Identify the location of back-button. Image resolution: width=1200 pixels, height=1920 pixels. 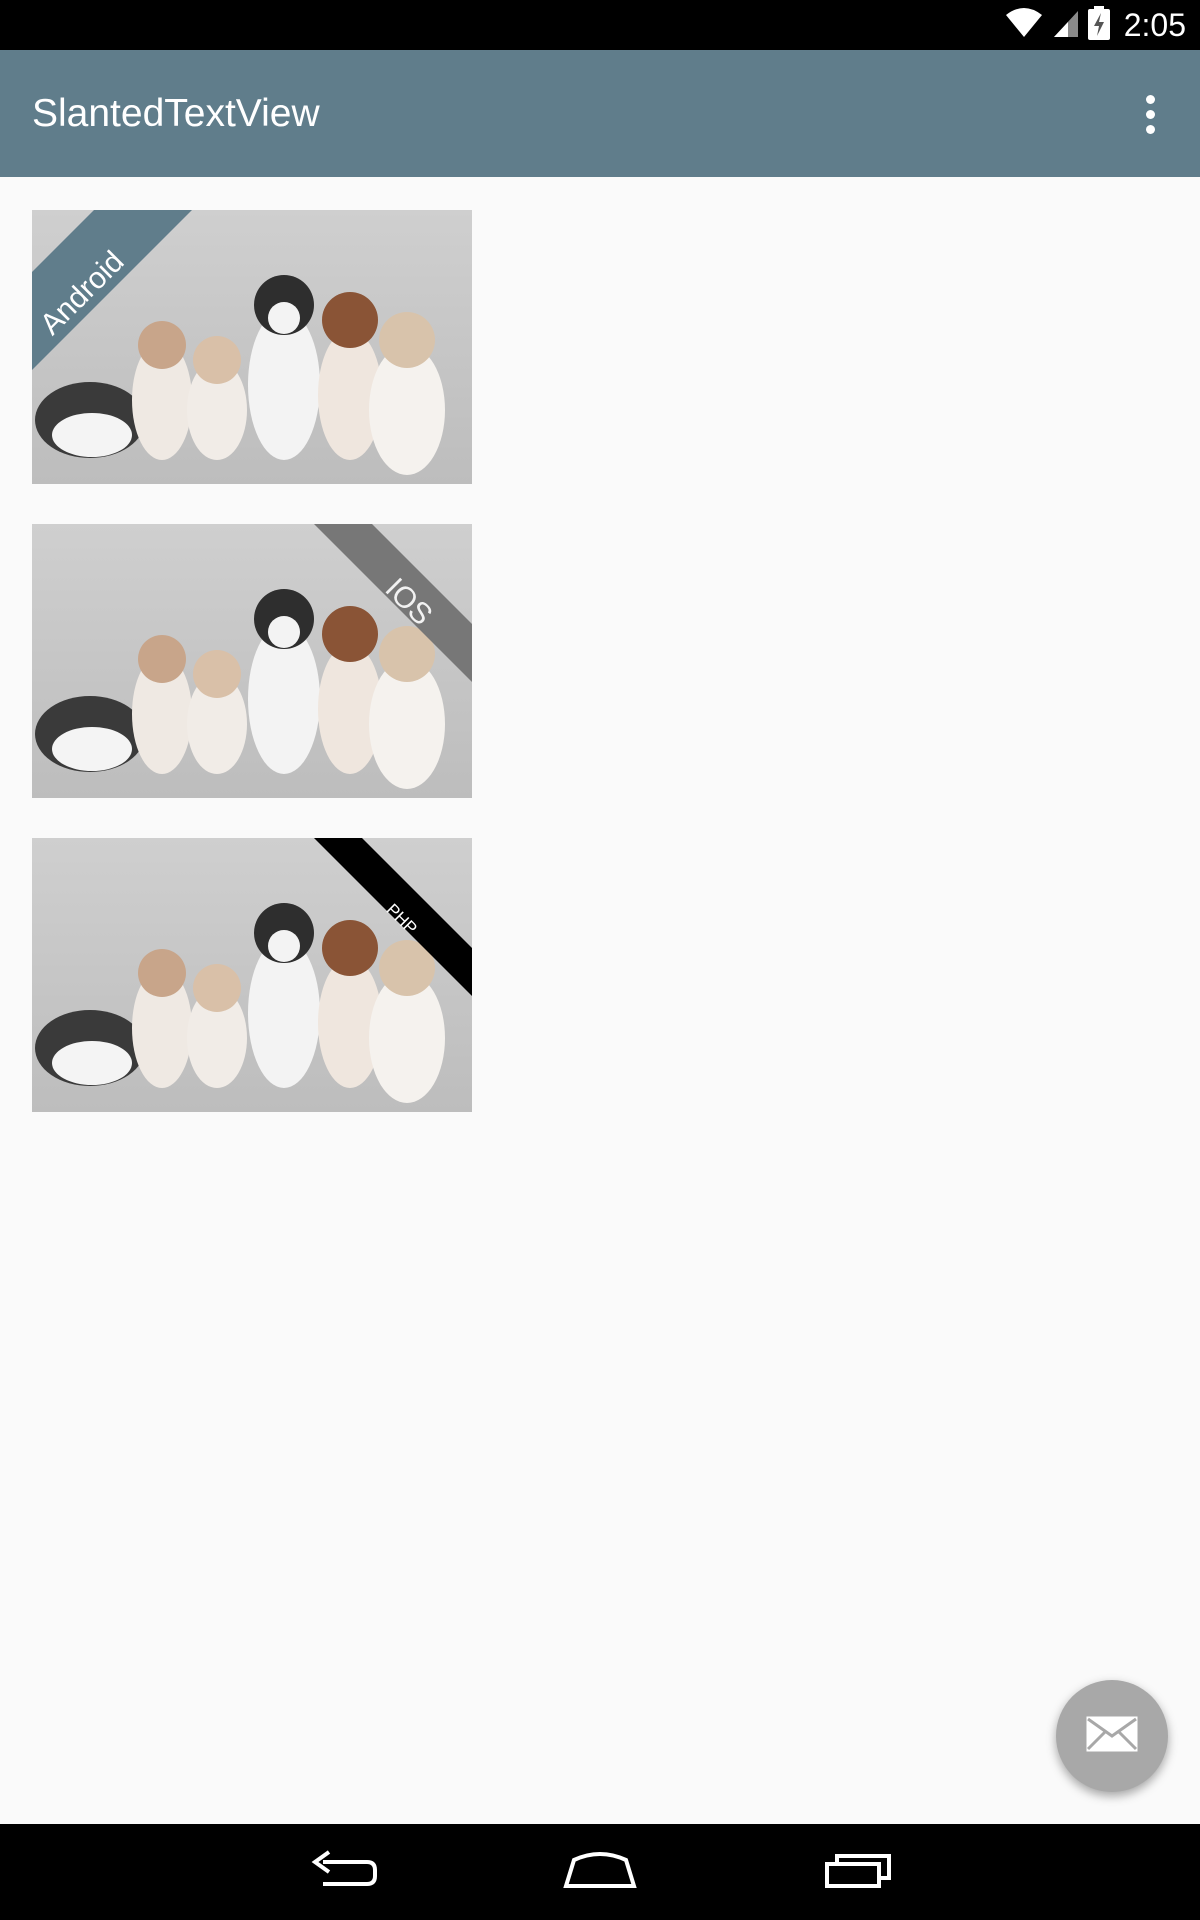
(344, 1872).